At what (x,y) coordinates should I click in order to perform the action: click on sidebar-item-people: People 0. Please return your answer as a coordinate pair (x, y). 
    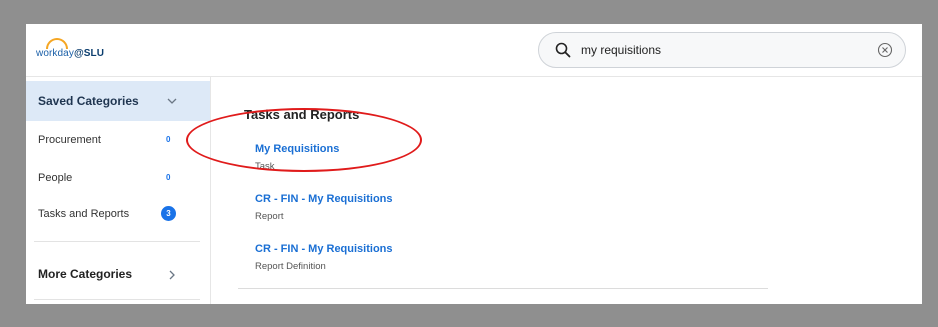
    Looking at the image, I should click on (118, 179).